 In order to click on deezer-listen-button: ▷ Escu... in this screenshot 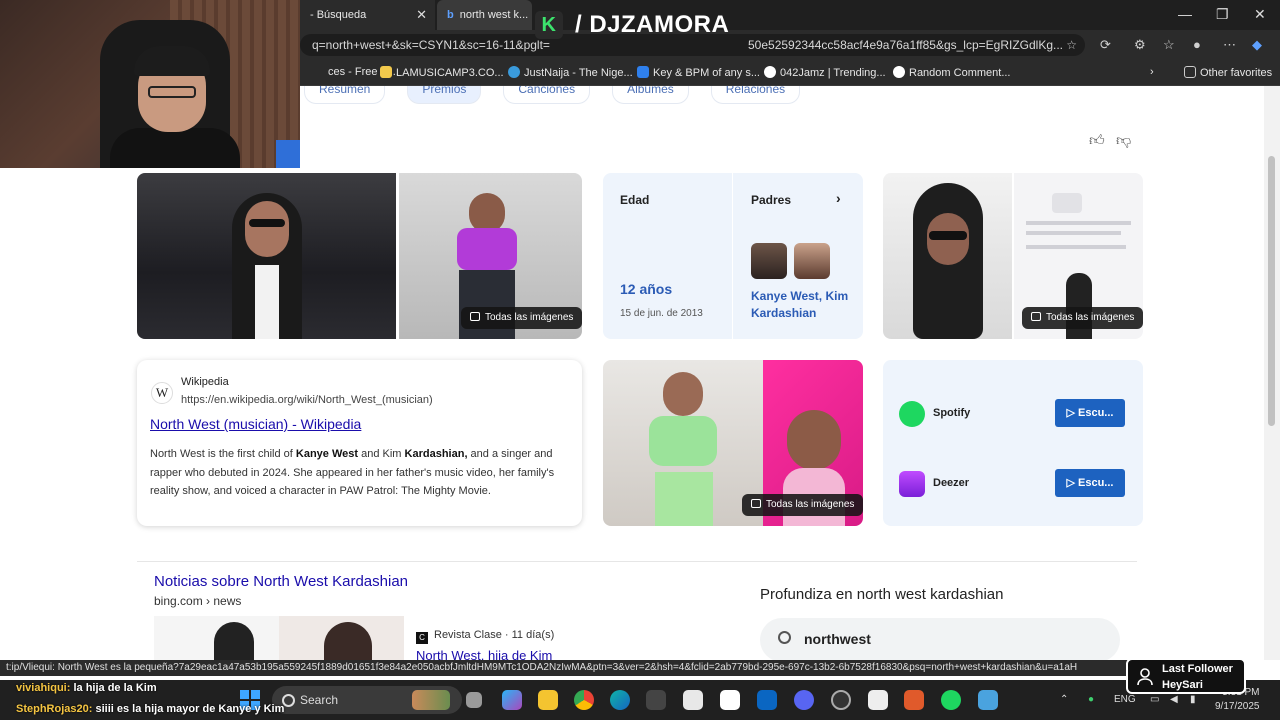, I will do `click(1090, 483)`.